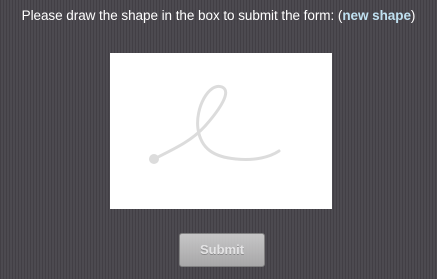 The width and height of the screenshot is (437, 279). Describe the element at coordinates (376, 15) in the screenshot. I see `new-shape-link: new shape` at that location.